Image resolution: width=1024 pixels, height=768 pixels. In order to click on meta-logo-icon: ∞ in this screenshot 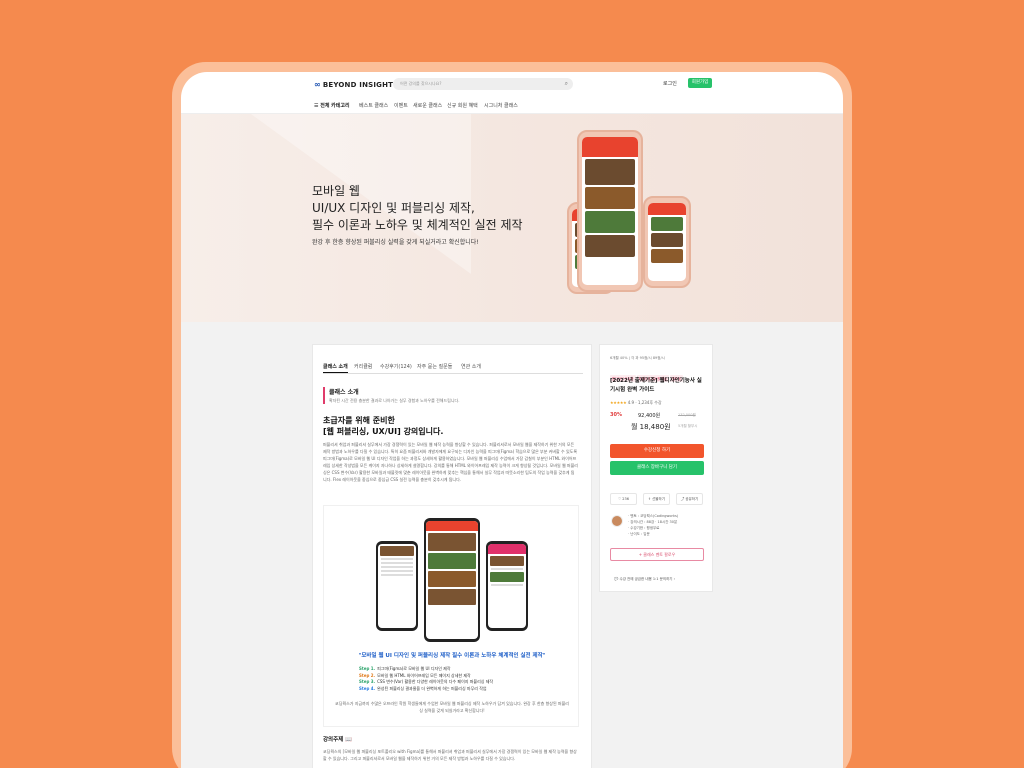, I will do `click(317, 84)`.